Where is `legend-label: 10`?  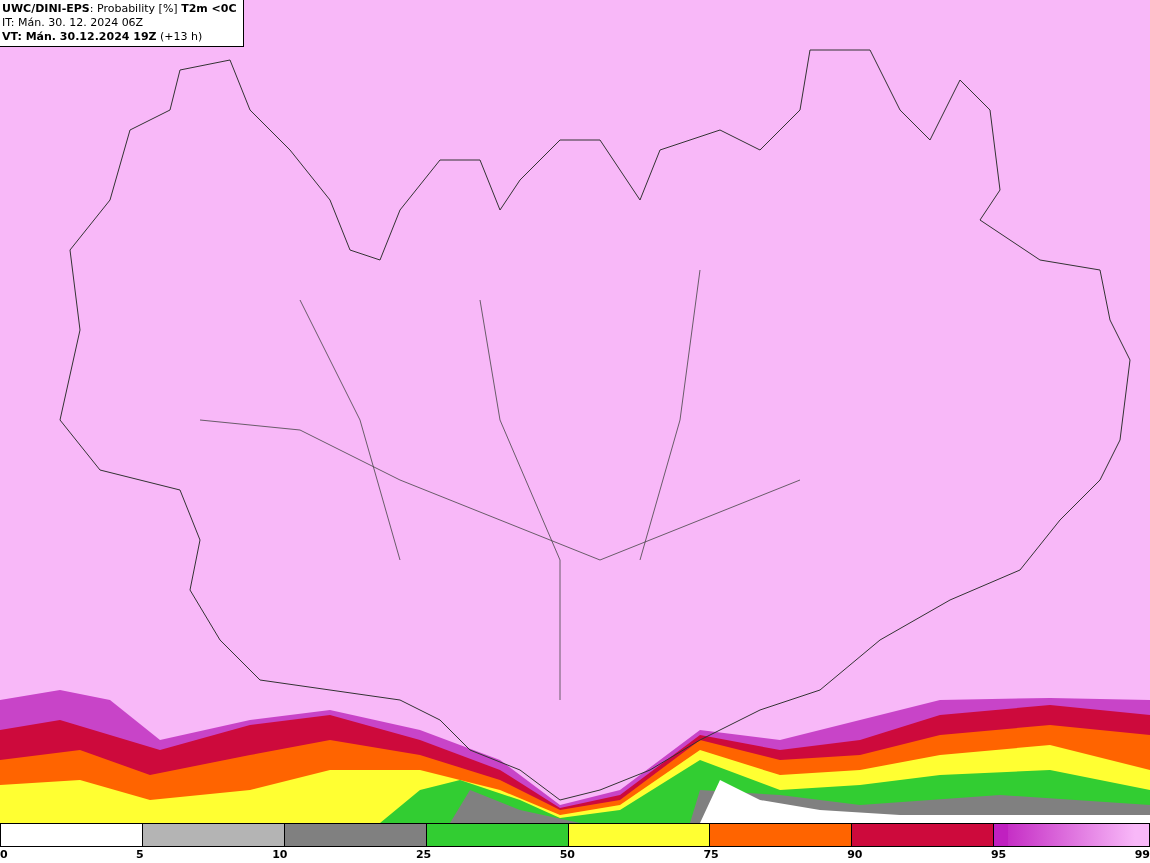 legend-label: 10 is located at coordinates (280, 855).